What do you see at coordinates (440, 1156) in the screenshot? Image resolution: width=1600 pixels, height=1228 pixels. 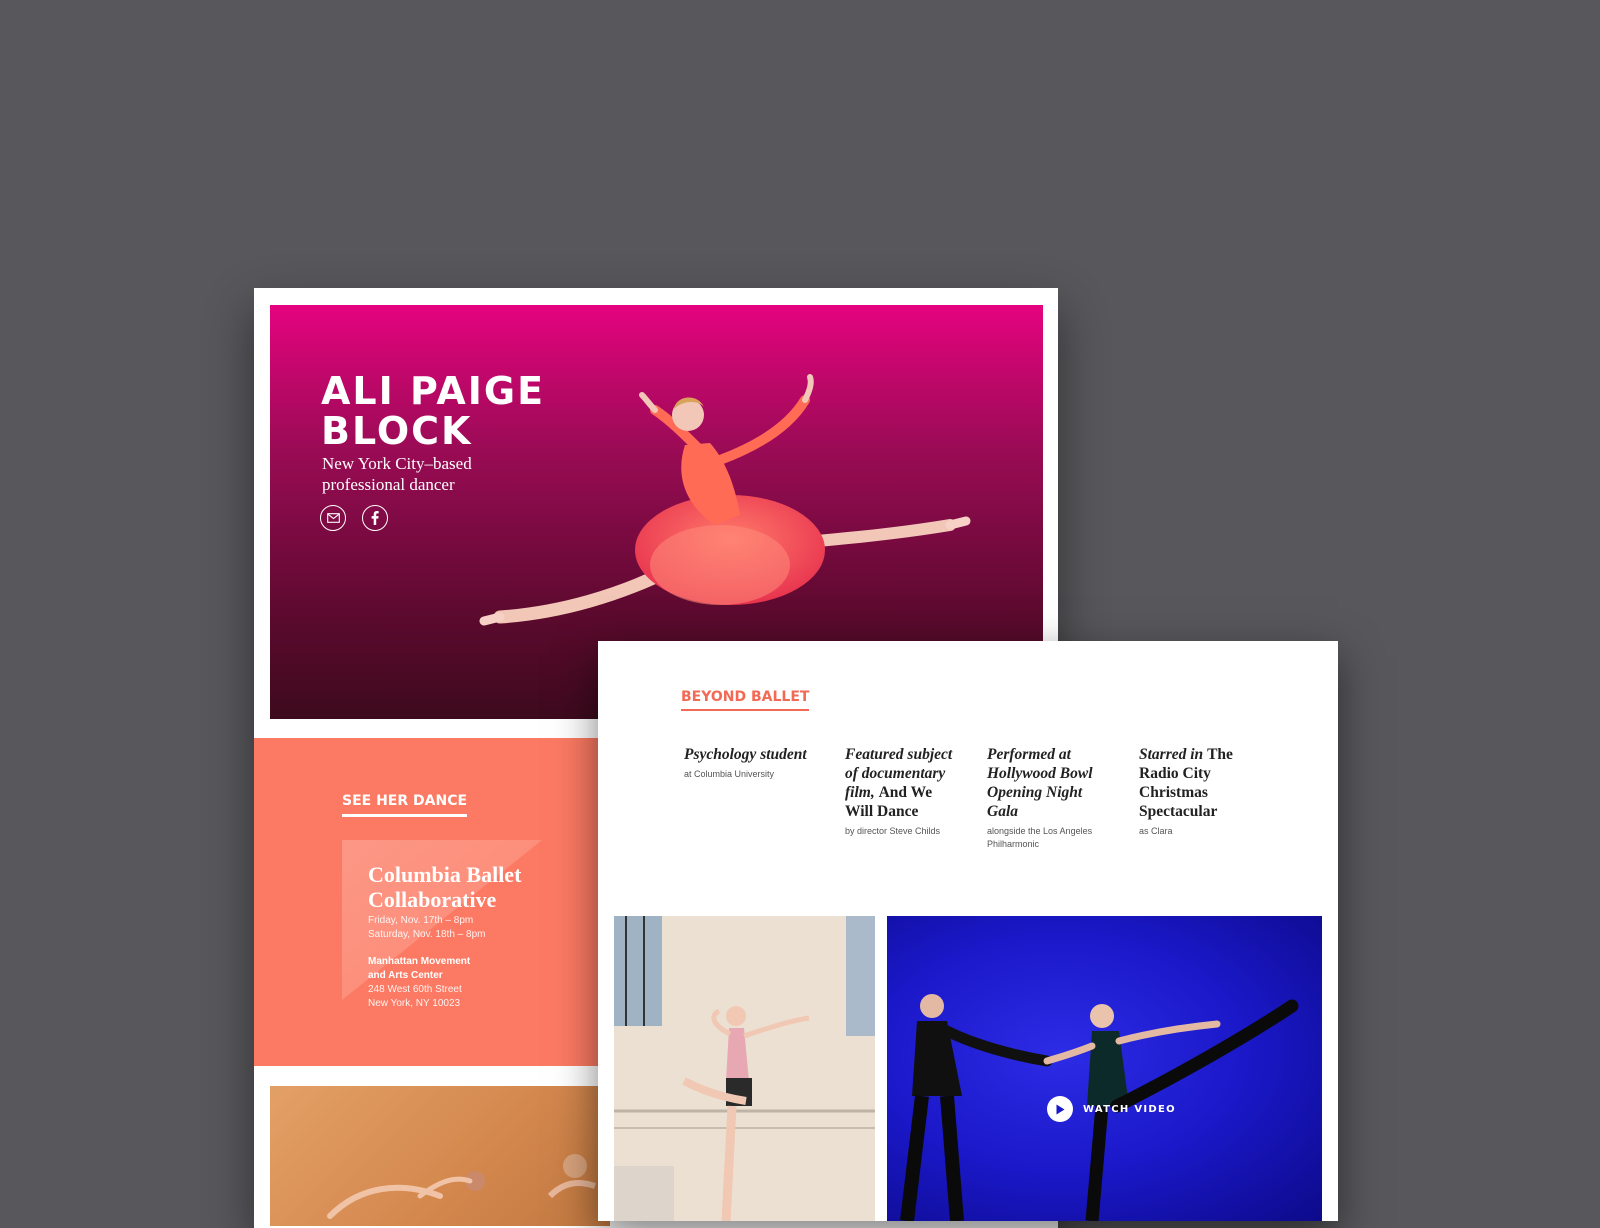 I see `dancers-photo` at bounding box center [440, 1156].